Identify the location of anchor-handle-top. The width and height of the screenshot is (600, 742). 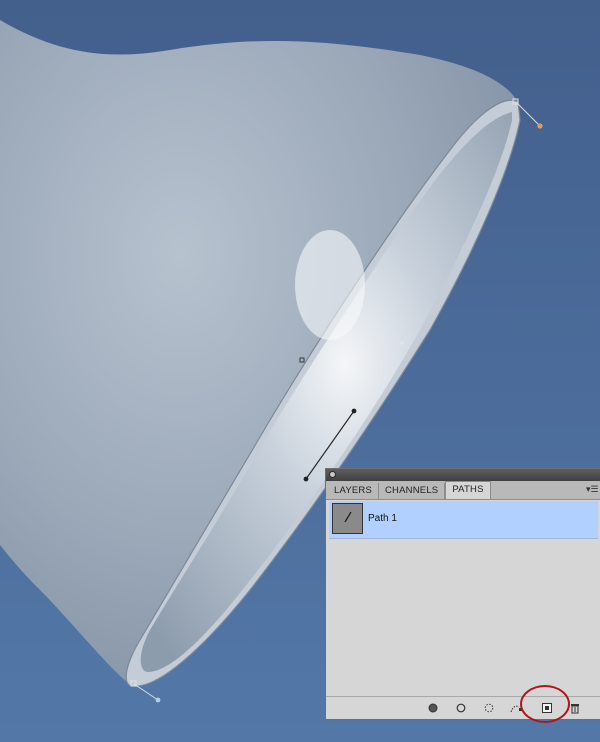
(540, 126).